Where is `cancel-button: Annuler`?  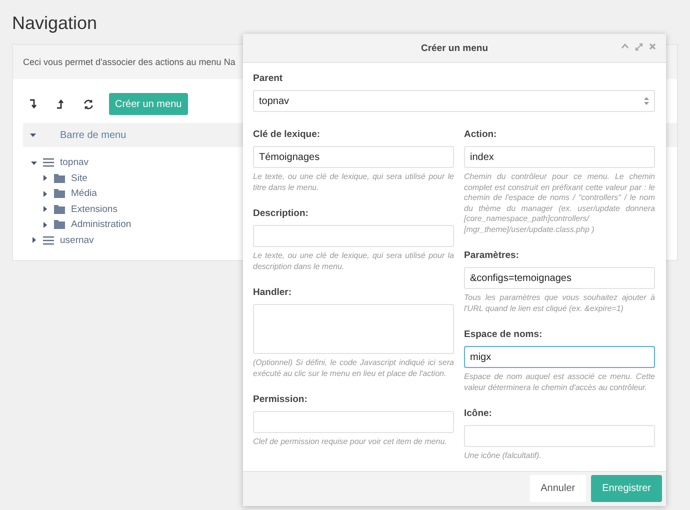 cancel-button: Annuler is located at coordinates (558, 488).